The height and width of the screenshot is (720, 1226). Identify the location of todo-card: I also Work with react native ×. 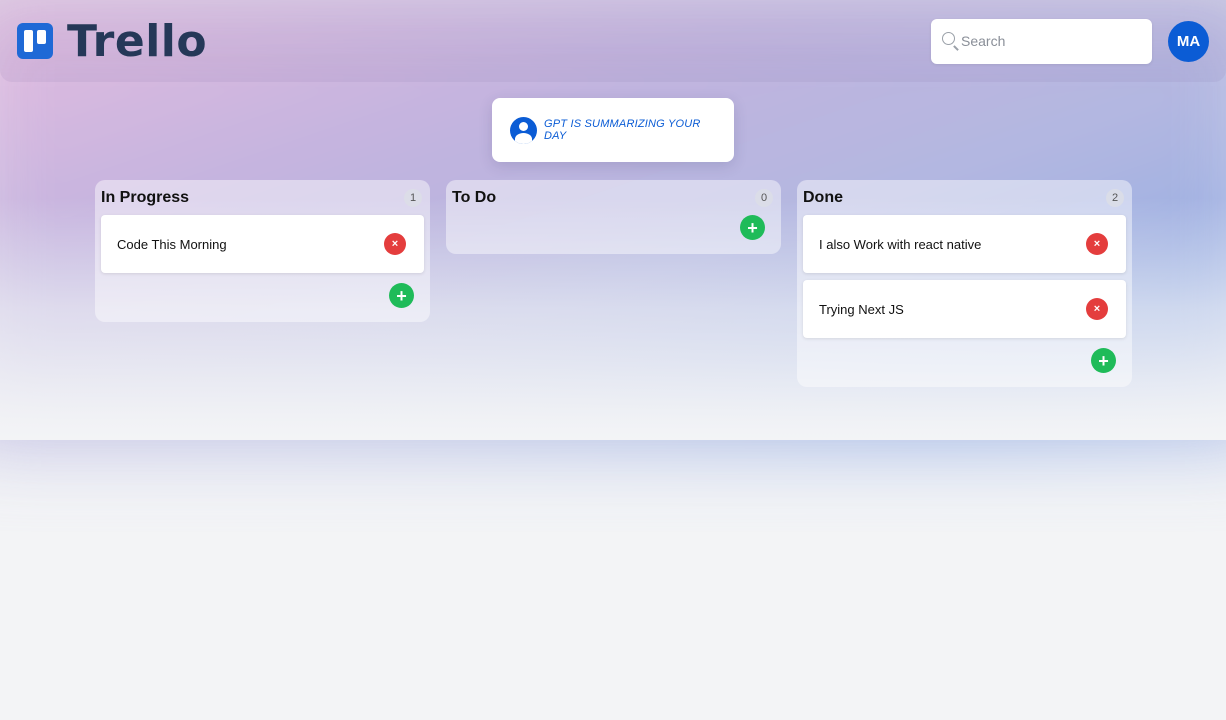
(964, 244).